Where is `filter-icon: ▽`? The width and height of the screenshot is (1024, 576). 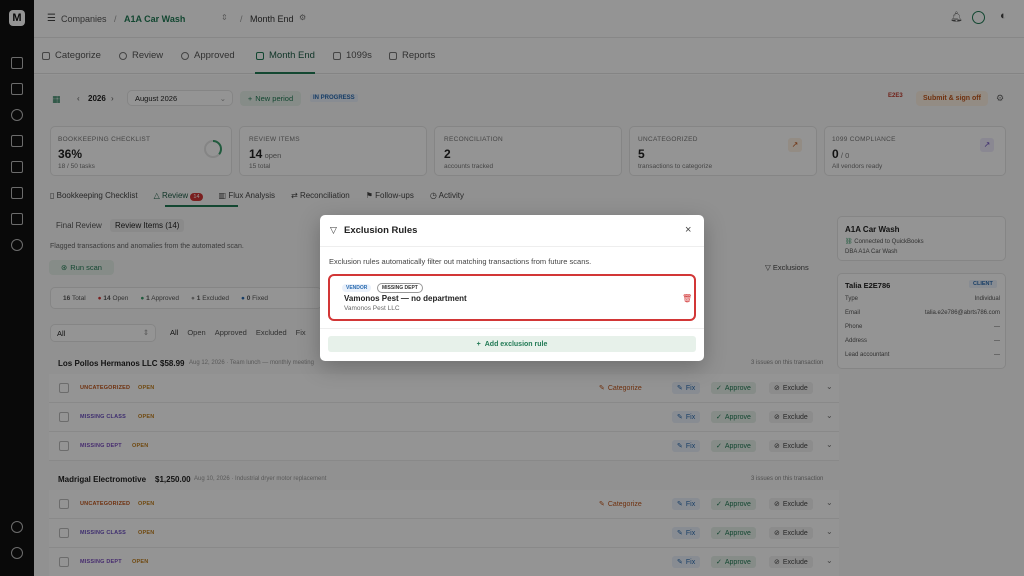
filter-icon: ▽ is located at coordinates (333, 230).